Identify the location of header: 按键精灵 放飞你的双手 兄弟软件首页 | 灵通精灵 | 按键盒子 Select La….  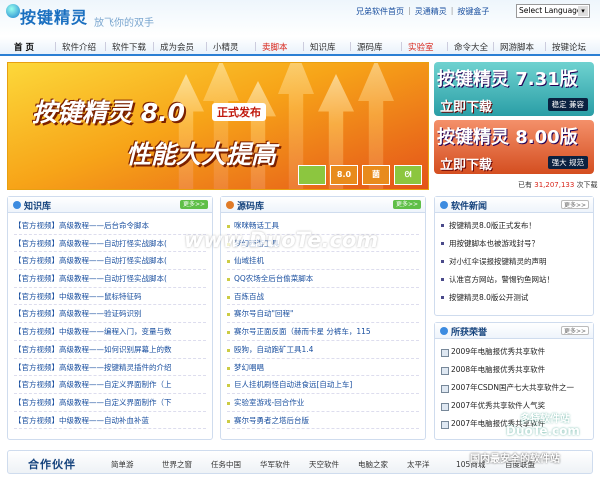
(300, 18).